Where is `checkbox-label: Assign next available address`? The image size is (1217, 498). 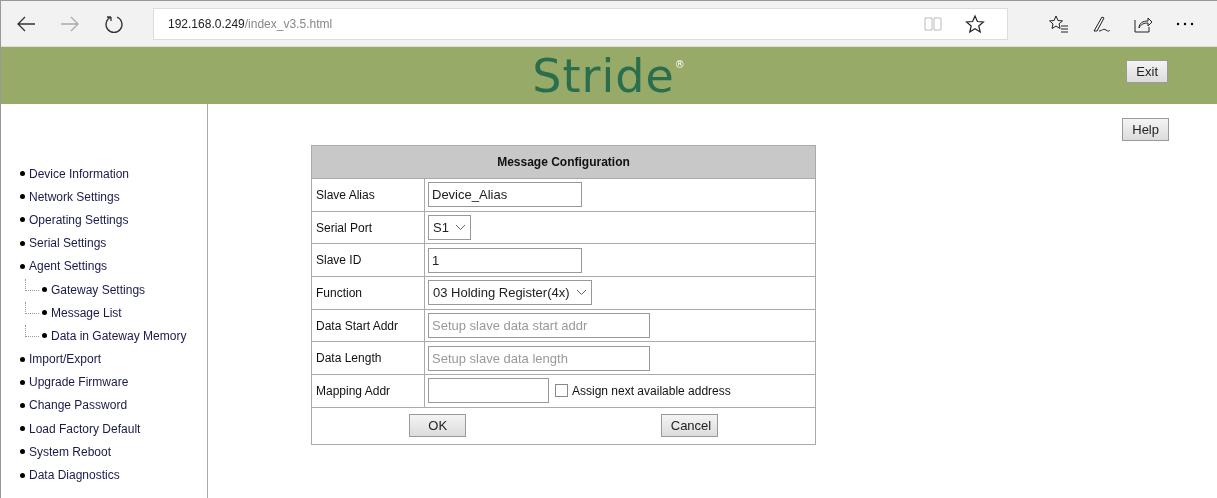
checkbox-label: Assign next available address is located at coordinates (651, 390).